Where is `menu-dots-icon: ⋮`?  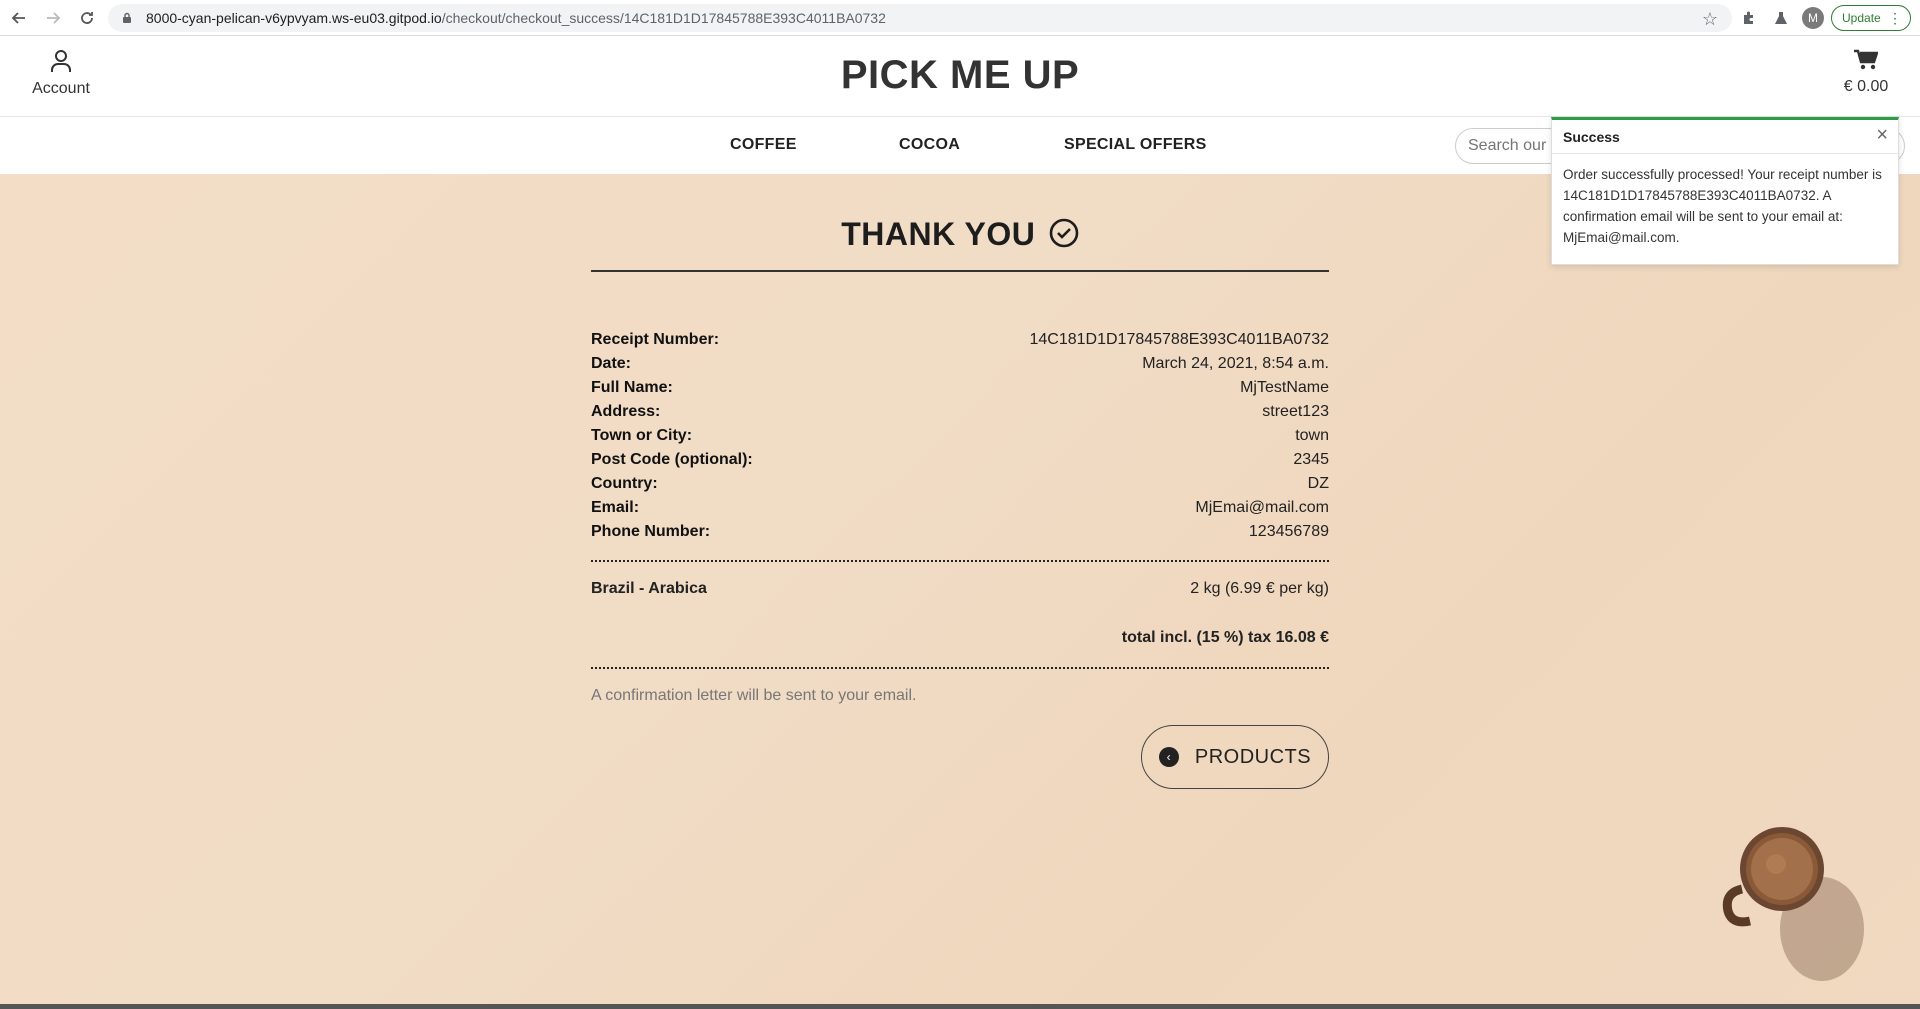
menu-dots-icon: ⋮ is located at coordinates (1895, 18).